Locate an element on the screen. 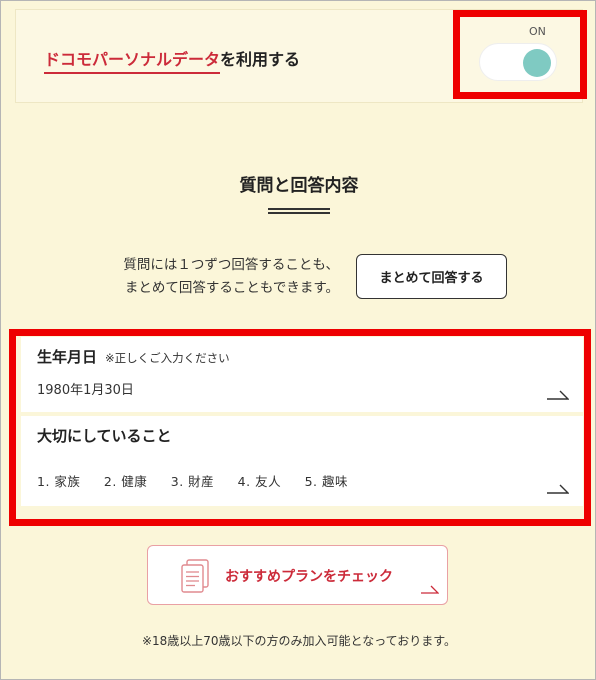 The image size is (596, 680). age-eligibility-note: ※18歳以上70歳以下の方のみ加入可能となっております。 is located at coordinates (299, 641).